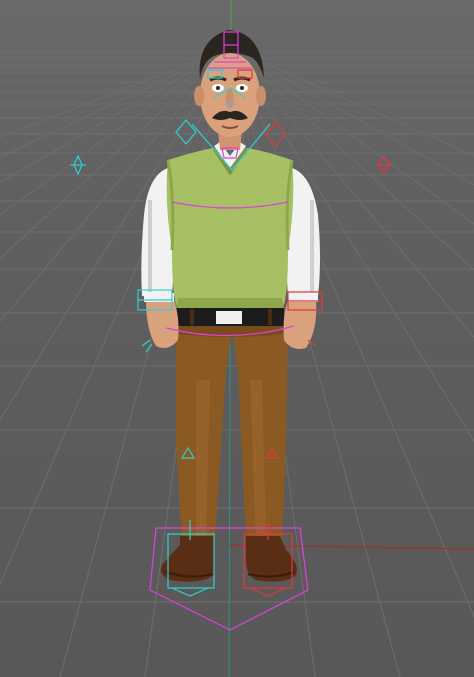  Describe the element at coordinates (229, 317) in the screenshot. I see `belt-buckle` at that location.